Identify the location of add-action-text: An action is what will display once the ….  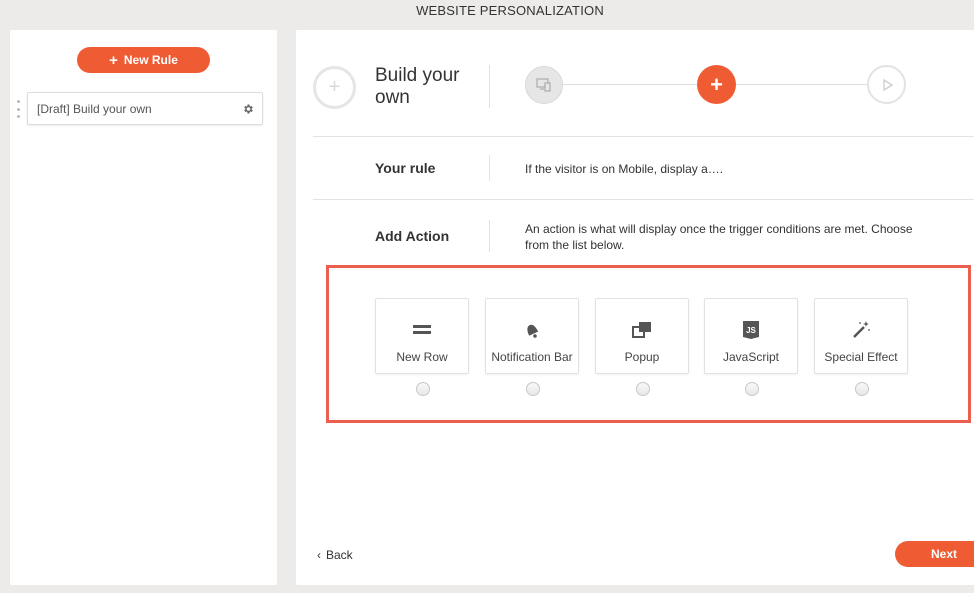
(719, 237).